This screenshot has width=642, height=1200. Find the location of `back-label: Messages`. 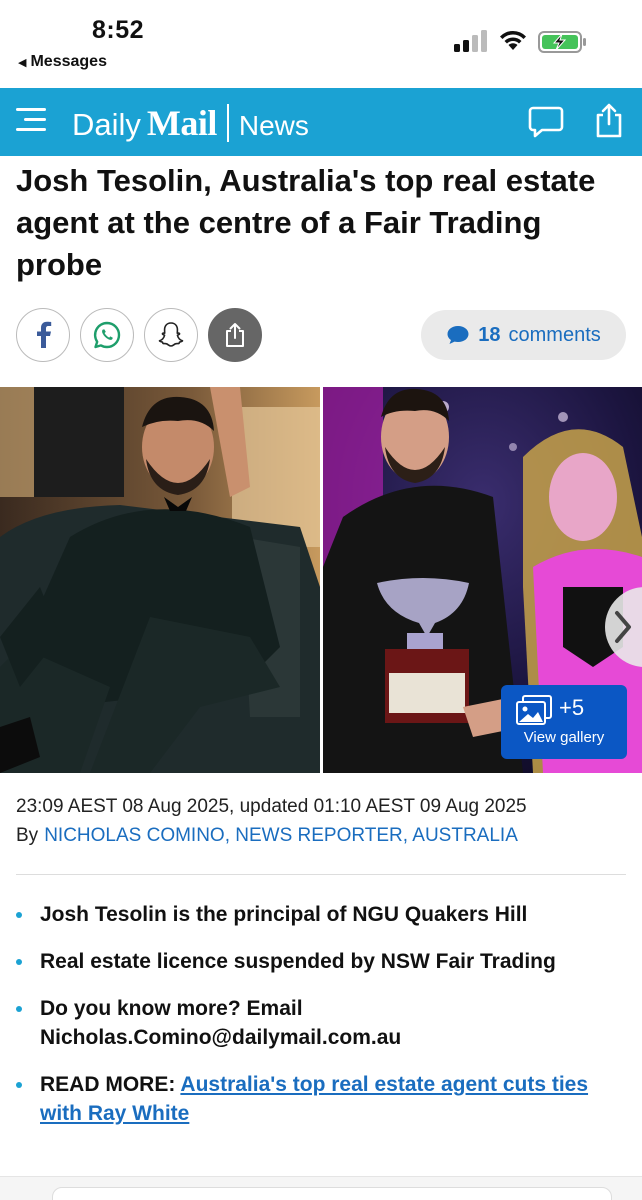

back-label: Messages is located at coordinates (68, 61).